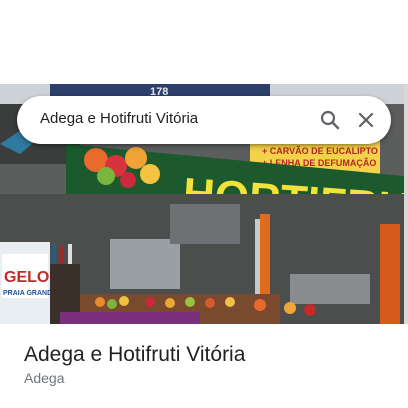 The image size is (408, 408). Describe the element at coordinates (366, 120) in the screenshot. I see `close-icon` at that location.